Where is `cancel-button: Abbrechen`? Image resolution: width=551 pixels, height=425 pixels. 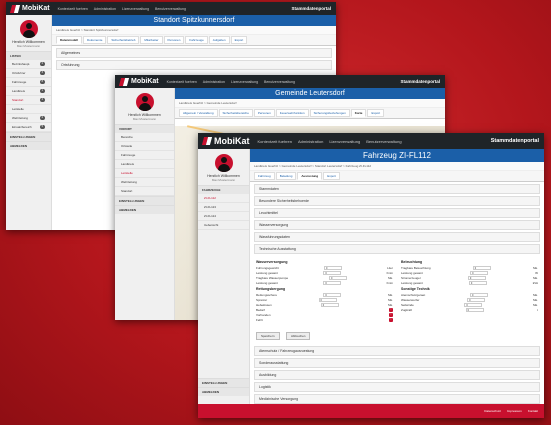 cancel-button: Abbrechen is located at coordinates (298, 336).